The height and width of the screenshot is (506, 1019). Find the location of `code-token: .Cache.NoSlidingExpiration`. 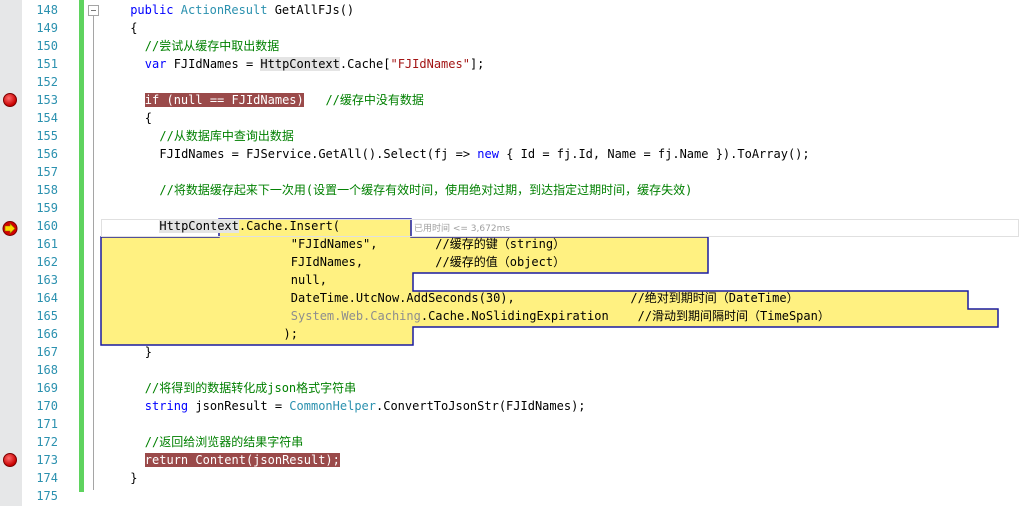

code-token: .Cache.NoSlidingExpiration is located at coordinates (514, 316).